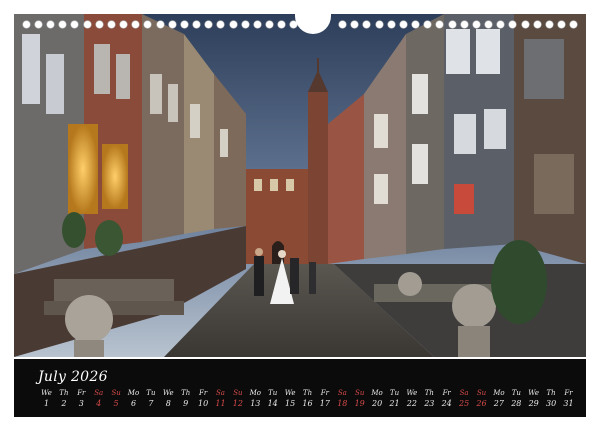 Image resolution: width=600 pixels, height=432 pixels. What do you see at coordinates (394, 403) in the screenshot?
I see `day-number: 21` at bounding box center [394, 403].